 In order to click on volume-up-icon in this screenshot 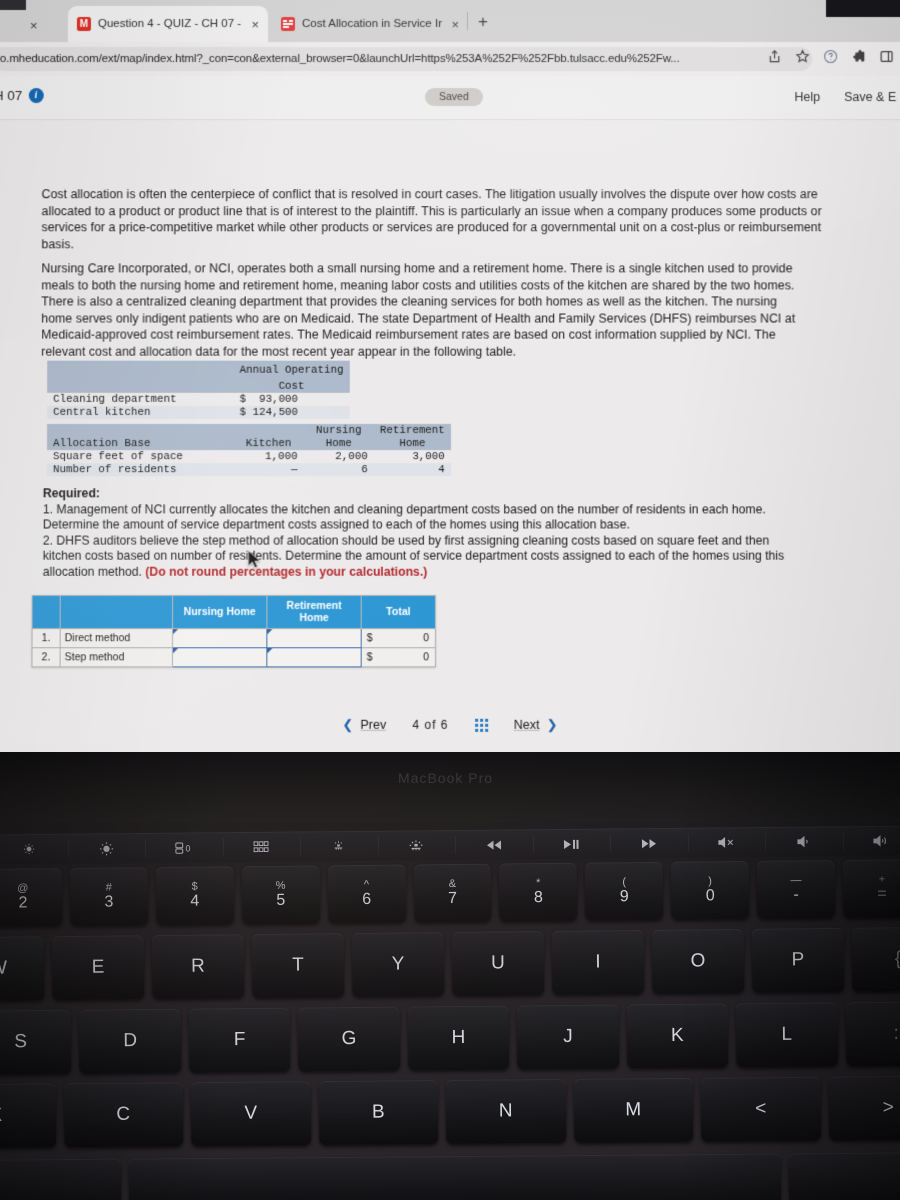, I will do `click(871, 841)`.